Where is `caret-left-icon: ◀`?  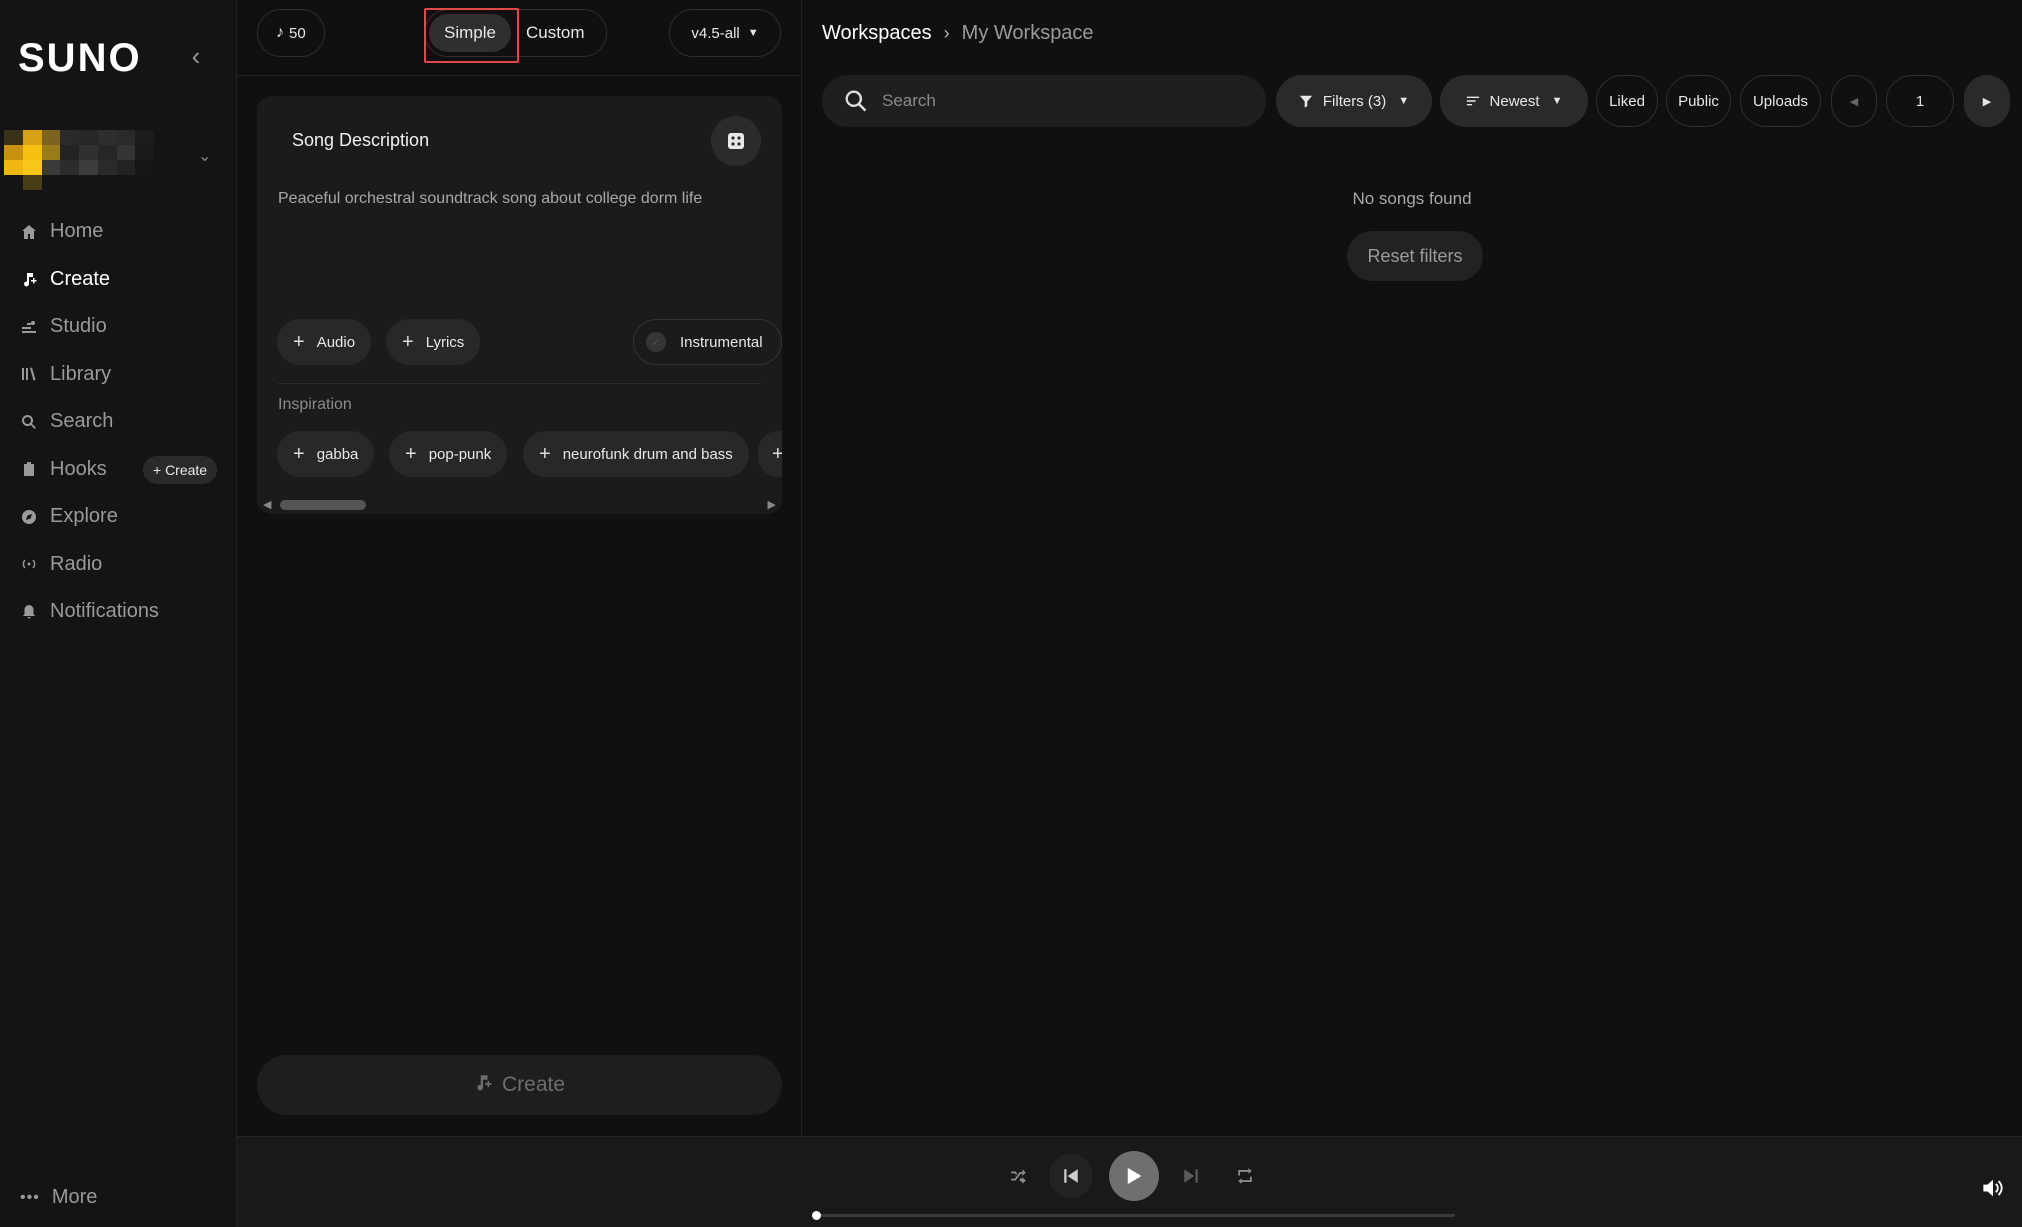
caret-left-icon: ◀ is located at coordinates (1854, 101).